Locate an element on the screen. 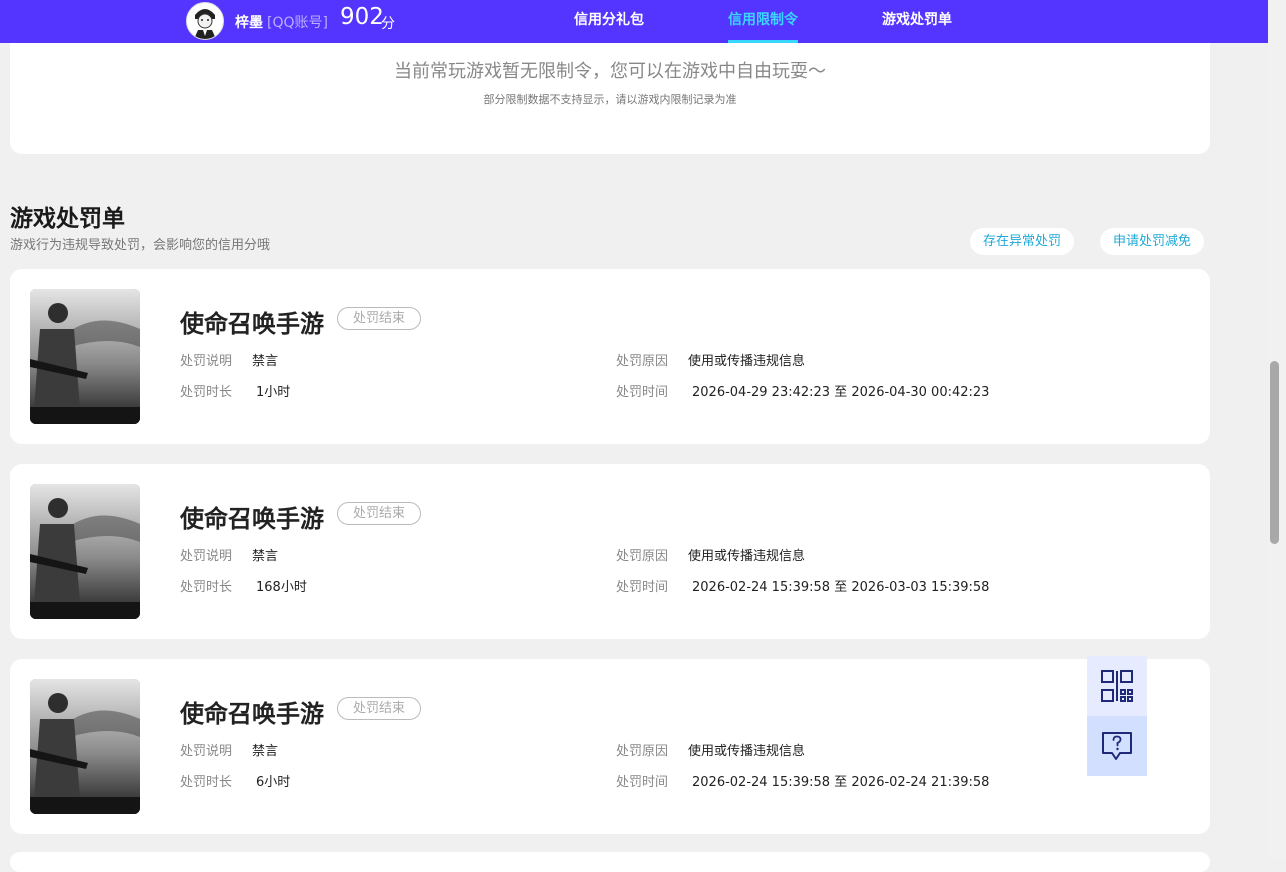 The height and width of the screenshot is (872, 1286). account-type: [QQ账号] is located at coordinates (297, 23).